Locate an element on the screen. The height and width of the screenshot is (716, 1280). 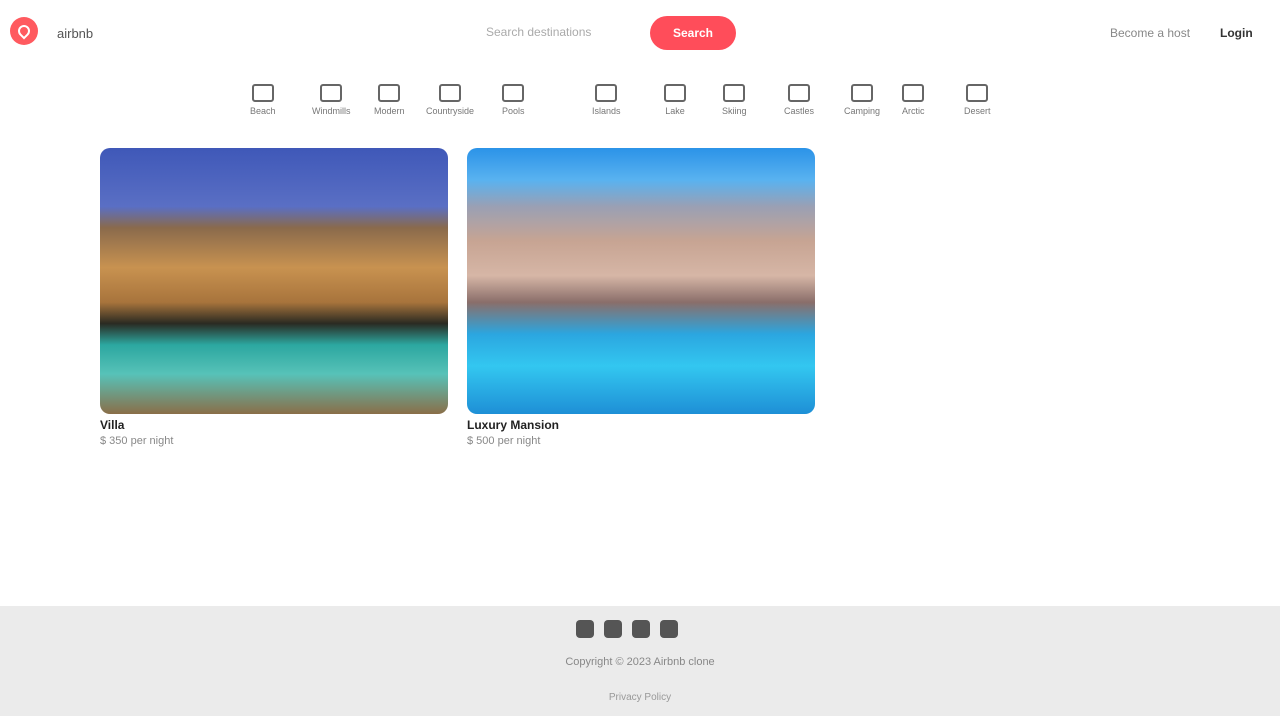
search-input: Search destinations is located at coordinates (538, 32).